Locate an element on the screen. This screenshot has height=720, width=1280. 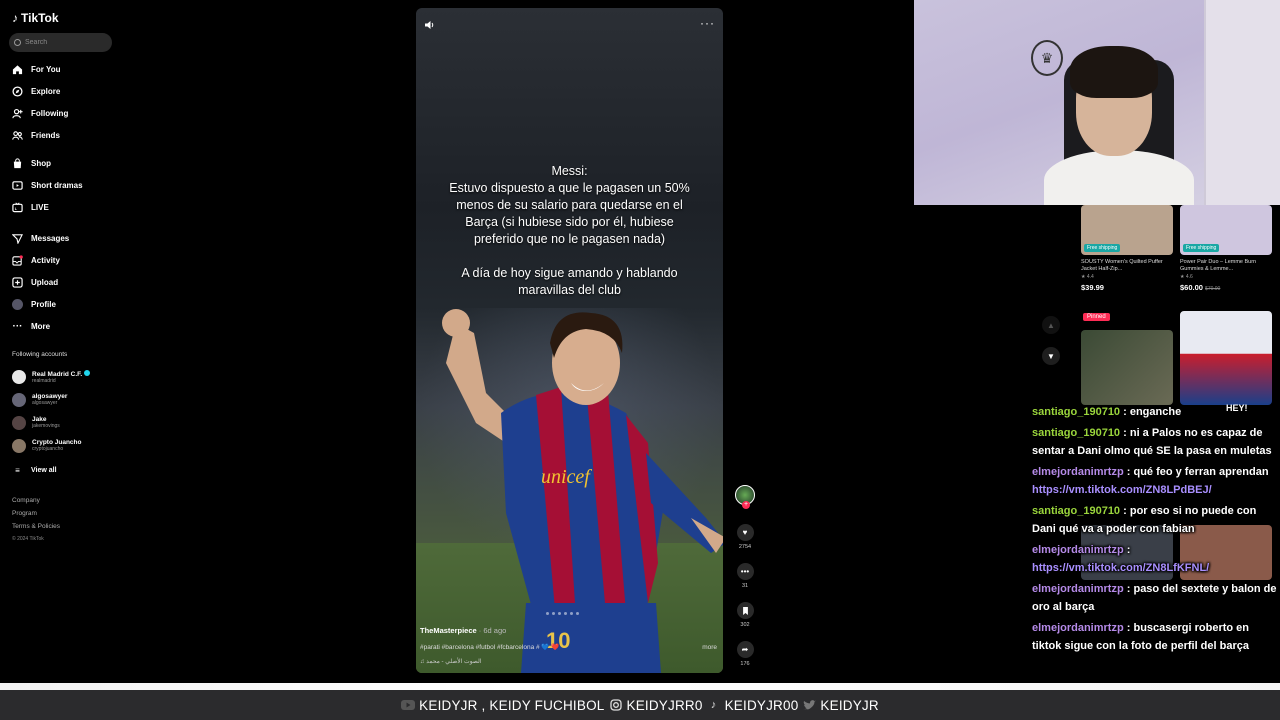
search-icon is located at coordinates (17, 42).